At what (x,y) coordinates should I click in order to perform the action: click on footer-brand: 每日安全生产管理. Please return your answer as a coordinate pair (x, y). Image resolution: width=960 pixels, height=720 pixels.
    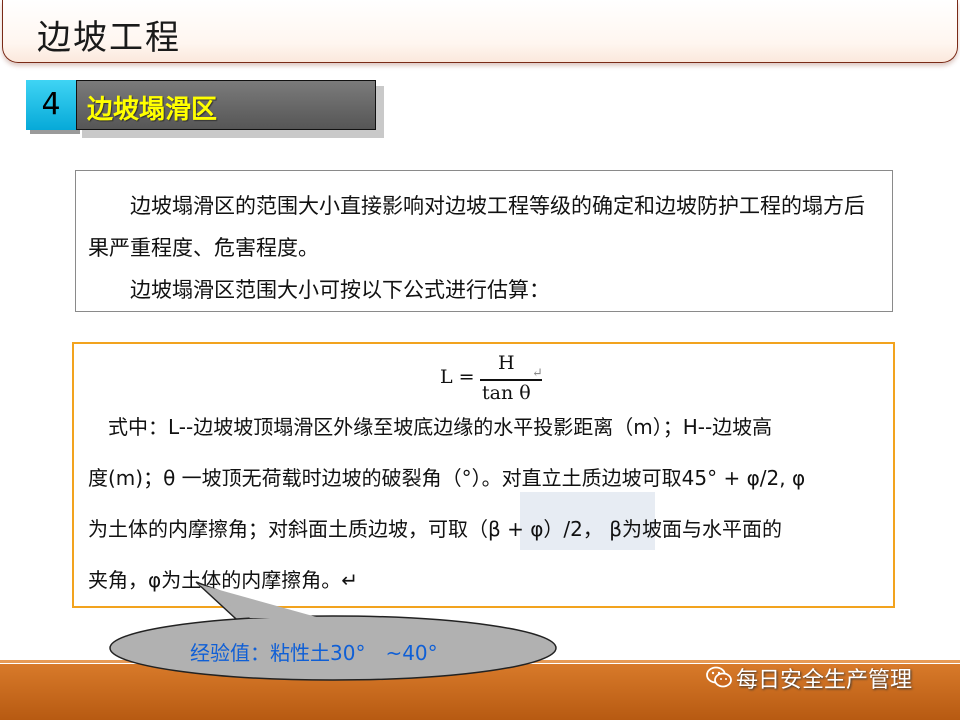
    Looking at the image, I should click on (809, 678).